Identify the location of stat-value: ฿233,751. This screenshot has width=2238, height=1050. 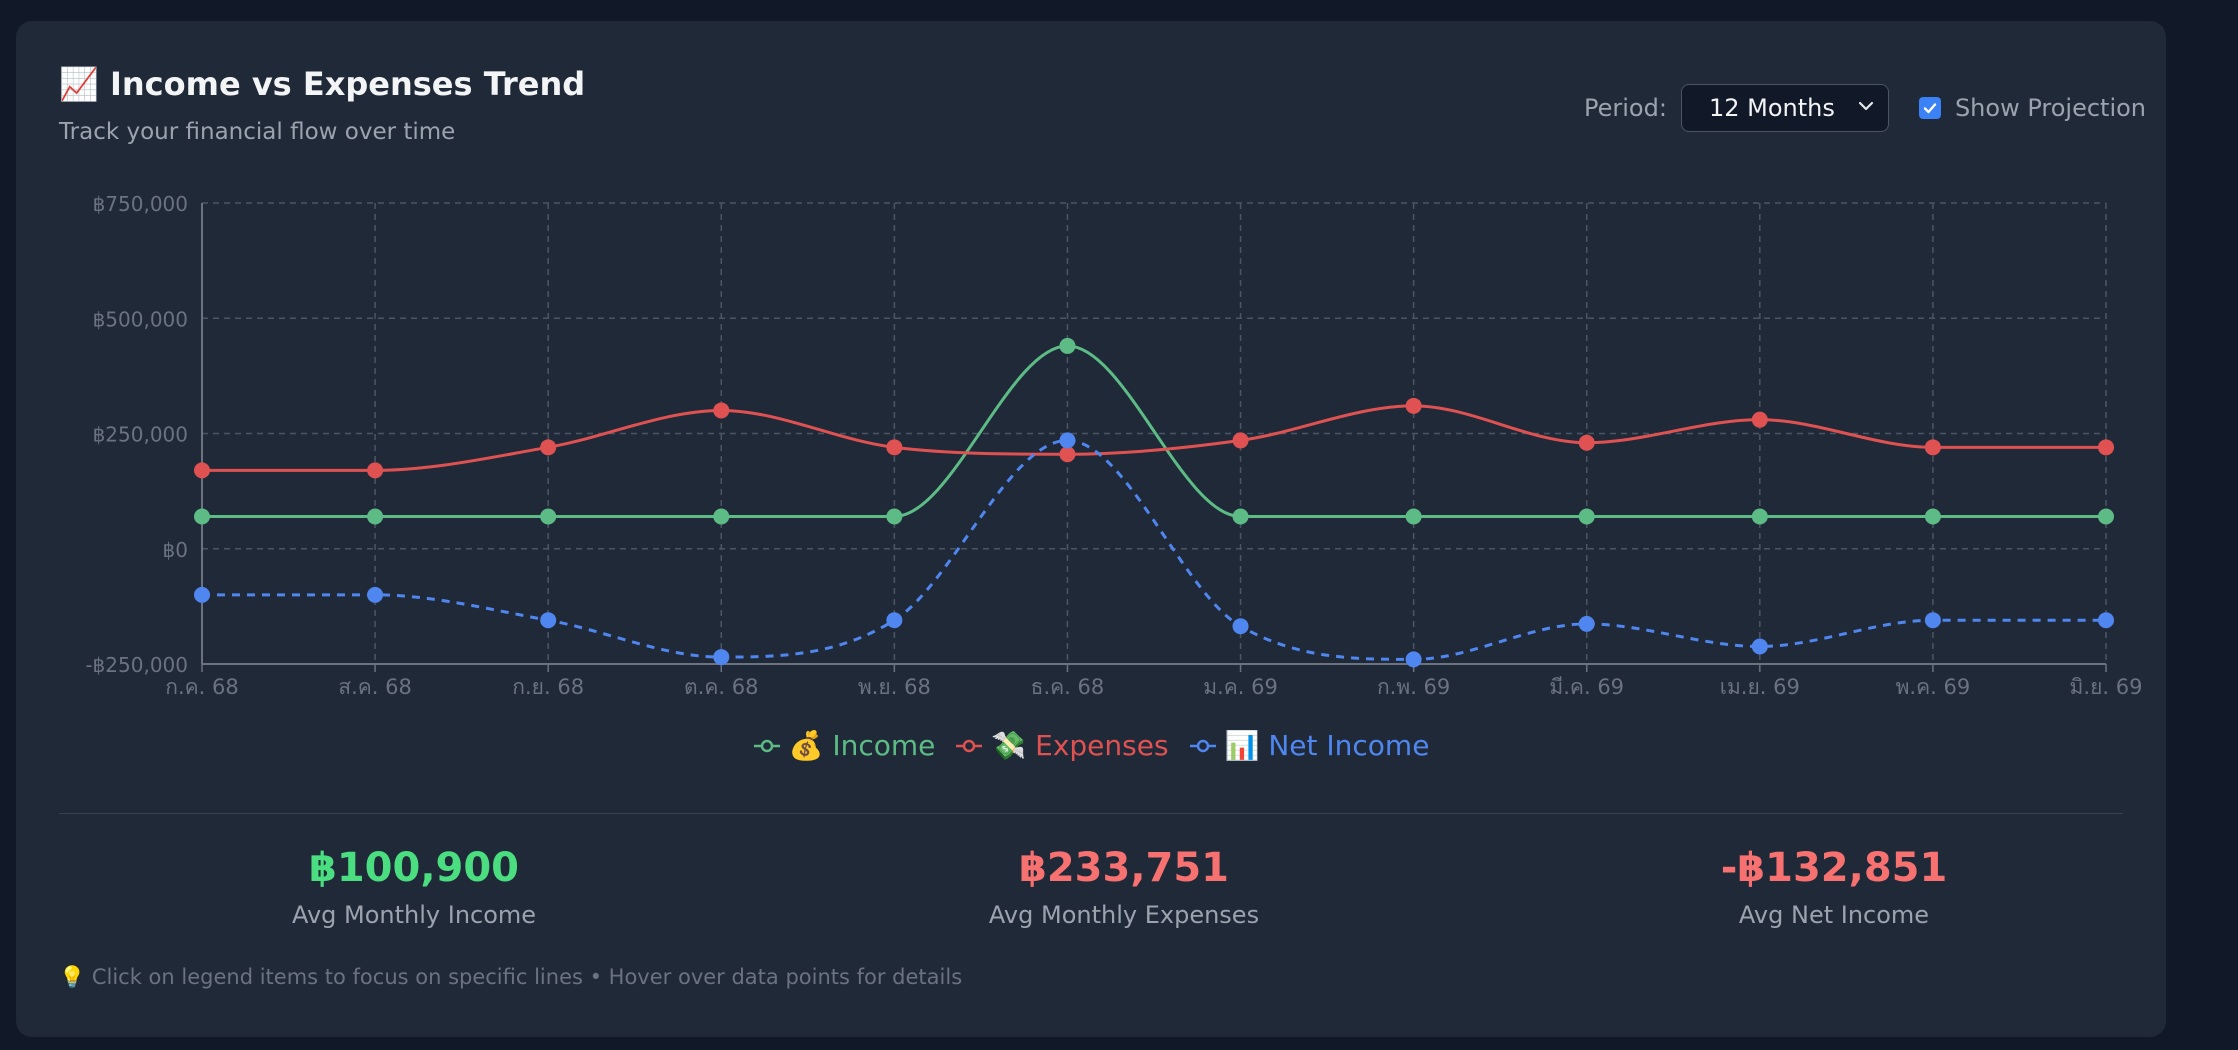
(1124, 868).